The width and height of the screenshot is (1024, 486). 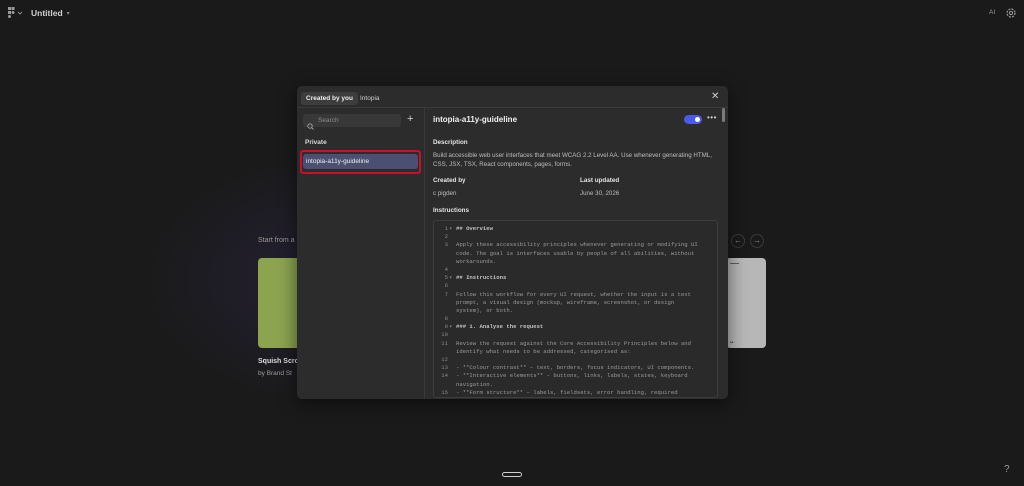 What do you see at coordinates (575, 360) in the screenshot?
I see `code-line: 12` at bounding box center [575, 360].